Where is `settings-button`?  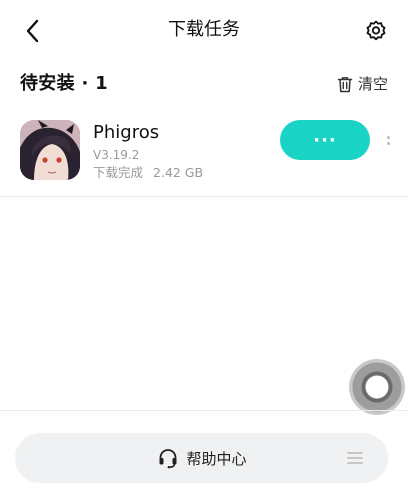 settings-button is located at coordinates (376, 31).